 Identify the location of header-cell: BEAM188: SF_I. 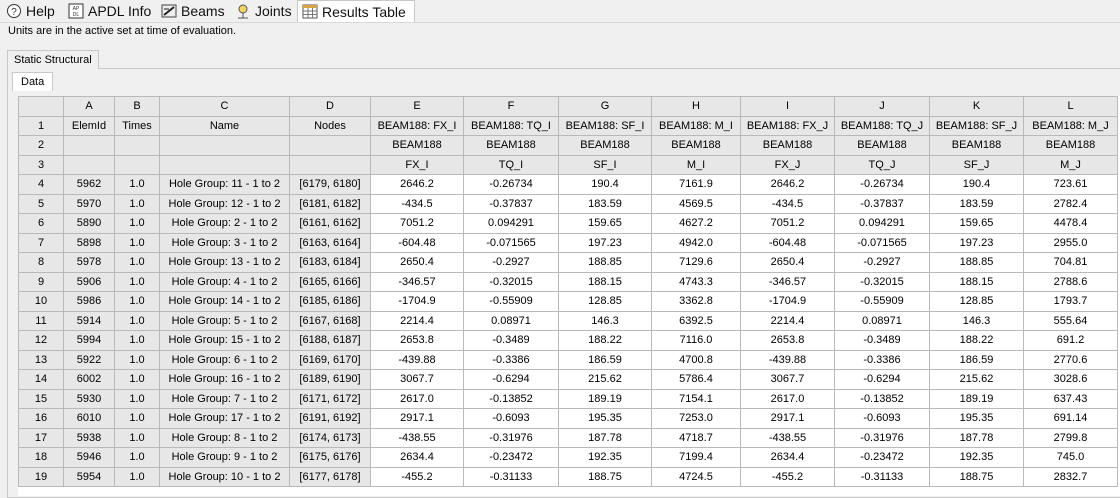
(605, 125).